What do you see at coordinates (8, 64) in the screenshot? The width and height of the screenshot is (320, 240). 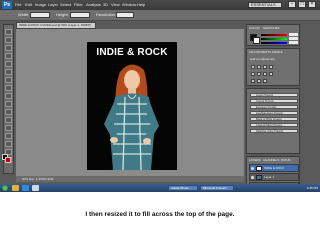 I see `crop-tool-icon` at bounding box center [8, 64].